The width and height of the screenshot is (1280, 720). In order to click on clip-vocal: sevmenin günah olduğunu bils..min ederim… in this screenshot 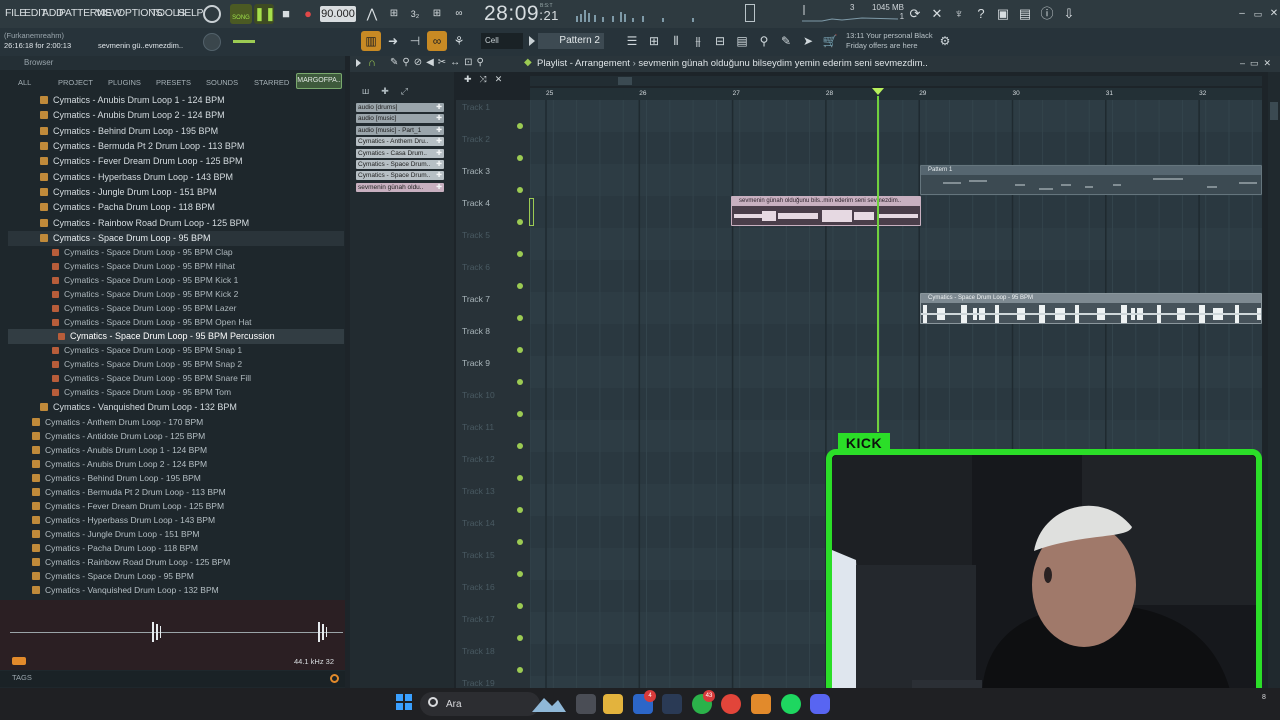, I will do `click(826, 211)`.